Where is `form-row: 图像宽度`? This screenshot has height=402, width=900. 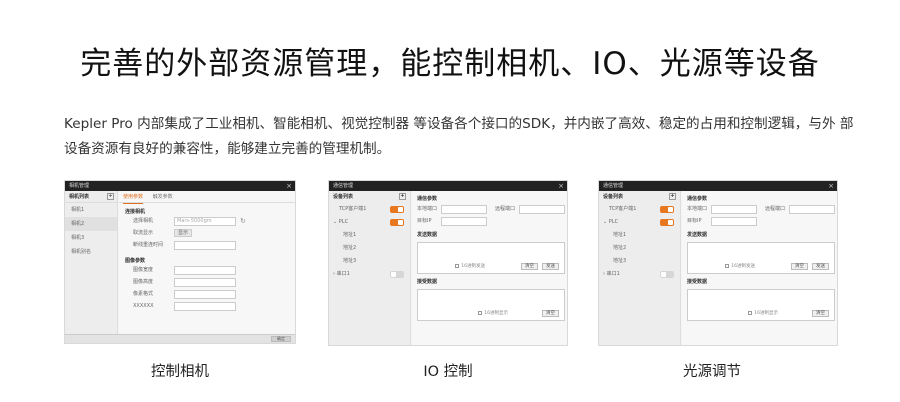
form-row: 图像宽度 is located at coordinates (207, 271).